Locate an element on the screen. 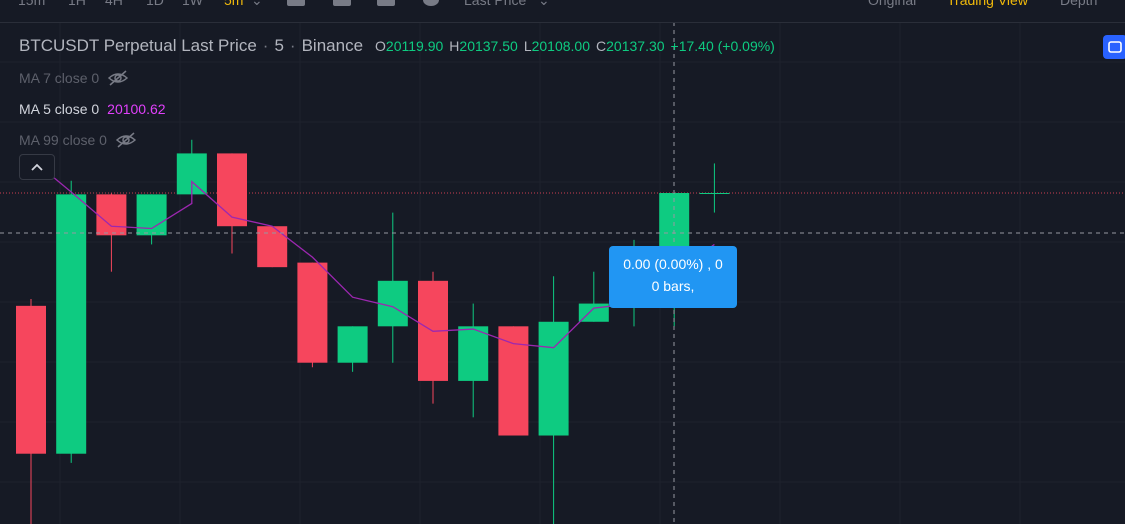  indicator-icon is located at coordinates (296, 3).